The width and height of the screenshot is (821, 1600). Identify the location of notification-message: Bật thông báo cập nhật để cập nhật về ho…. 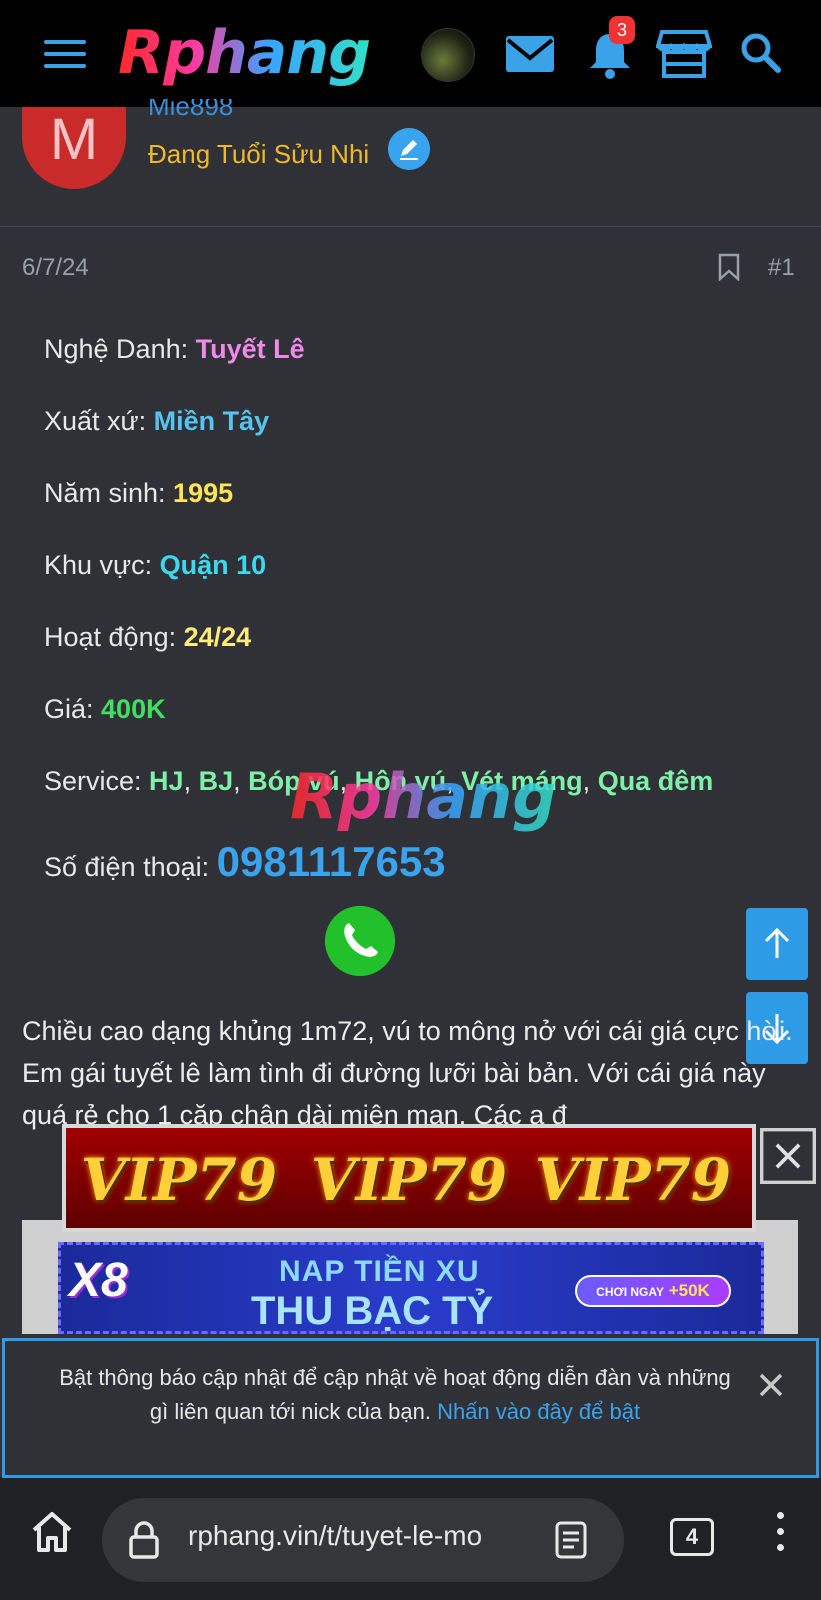
(395, 1394).